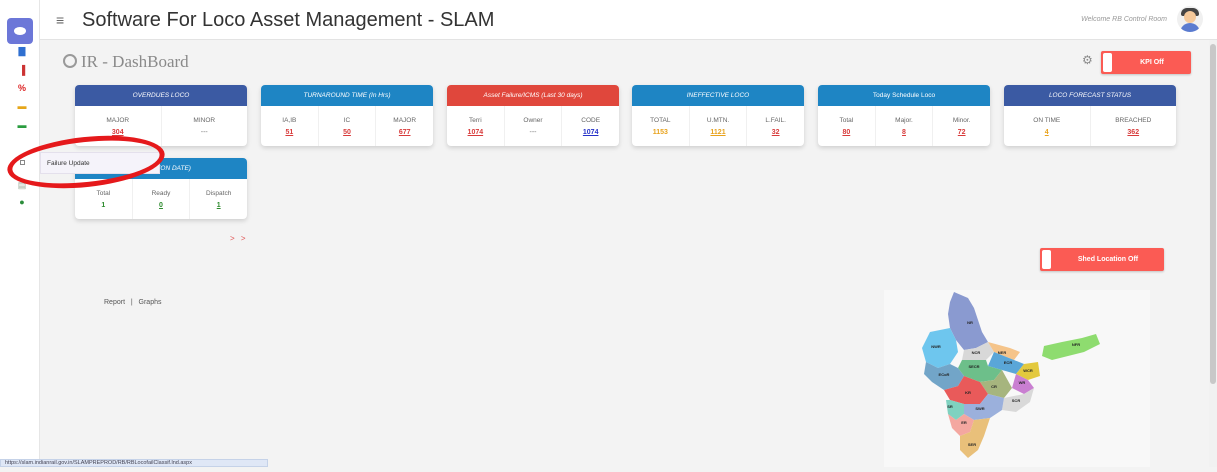  What do you see at coordinates (1213, 214) in the screenshot?
I see `scrollbar-thumb` at bounding box center [1213, 214].